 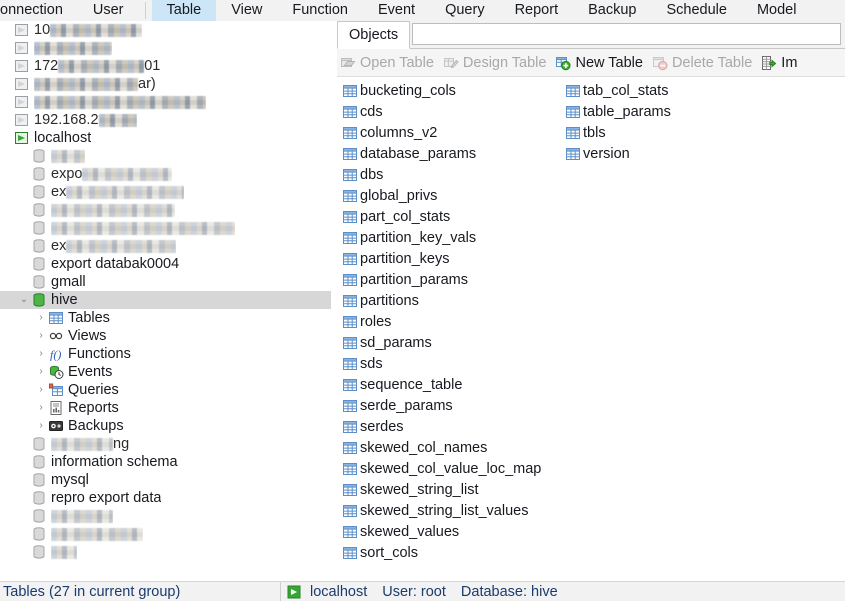 I want to click on tree-row-label: ex, so click(x=118, y=192).